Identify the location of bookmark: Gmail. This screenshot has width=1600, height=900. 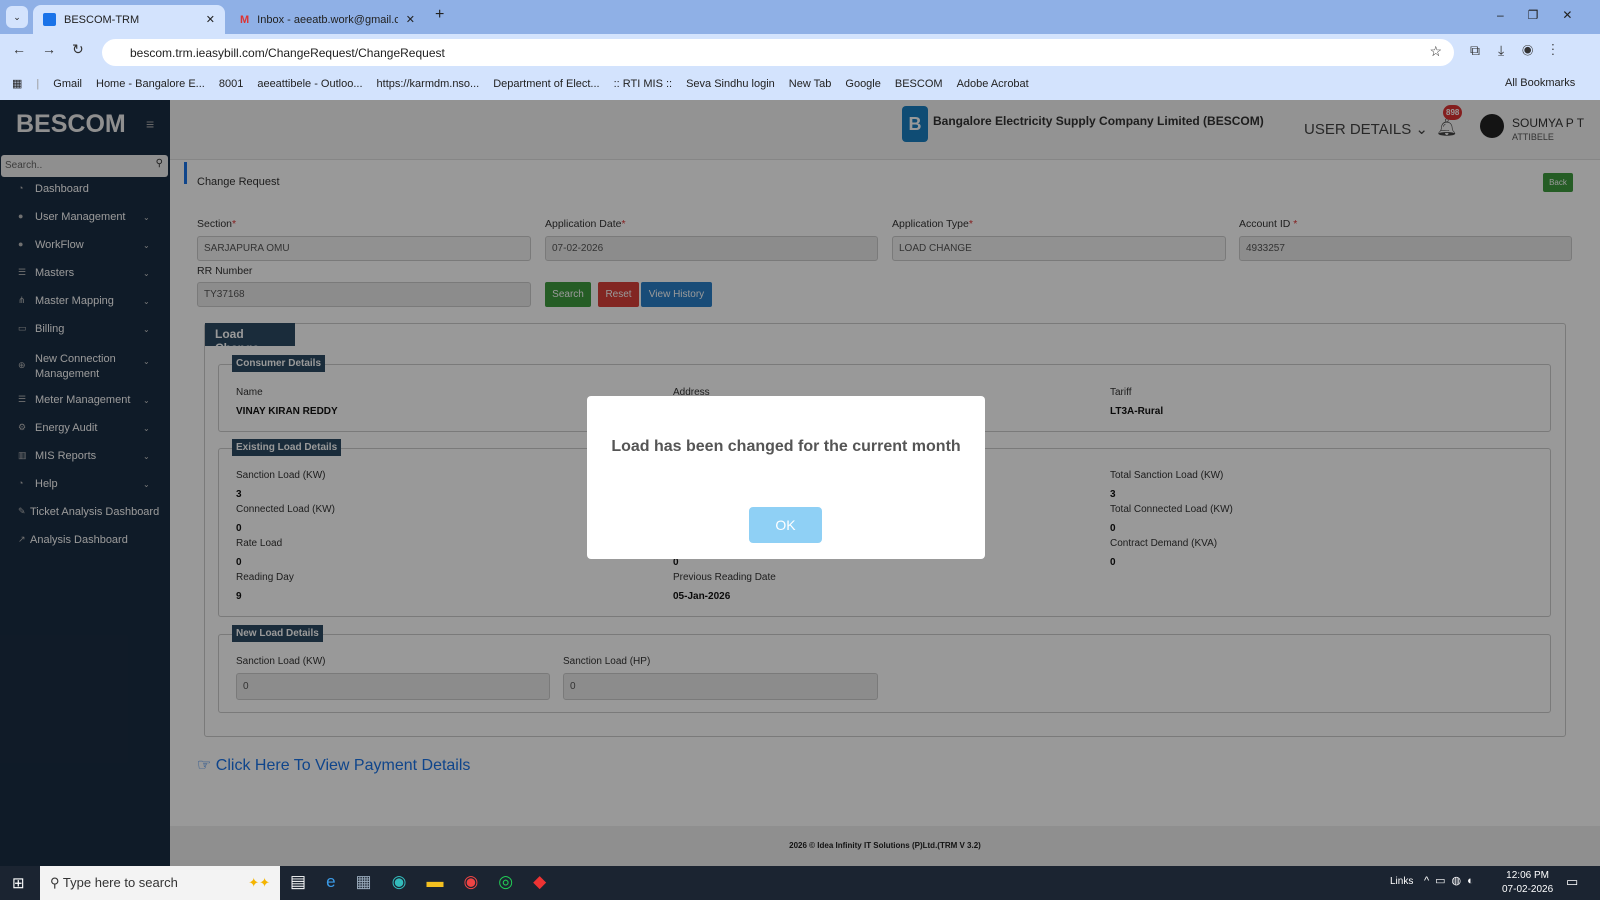
(67, 84).